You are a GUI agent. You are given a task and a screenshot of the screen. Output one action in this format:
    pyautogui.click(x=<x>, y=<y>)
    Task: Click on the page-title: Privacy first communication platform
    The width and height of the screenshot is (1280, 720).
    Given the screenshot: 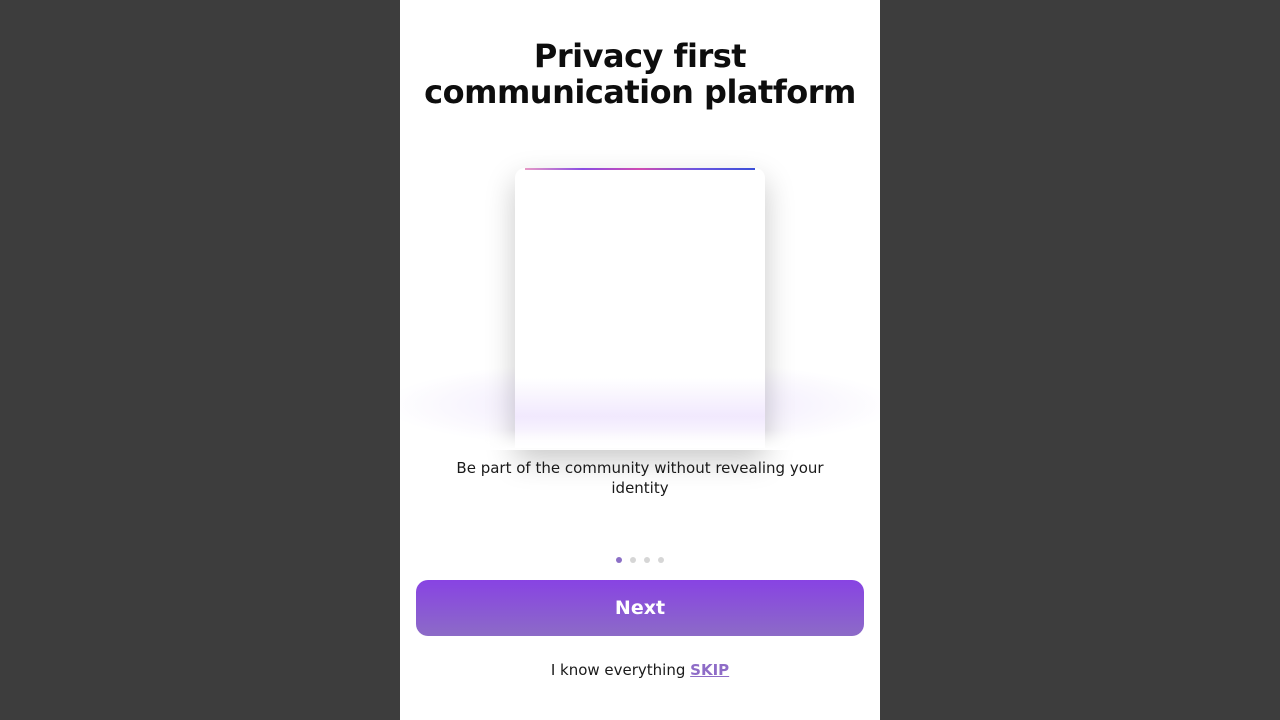 What is the action you would take?
    pyautogui.click(x=640, y=74)
    